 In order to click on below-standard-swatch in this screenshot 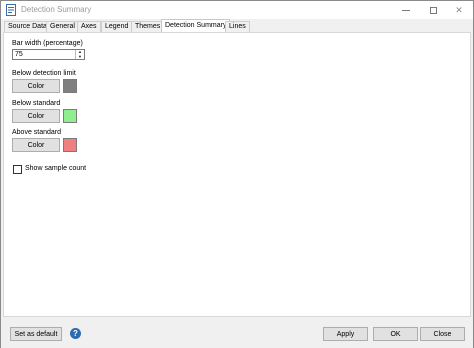, I will do `click(70, 116)`.